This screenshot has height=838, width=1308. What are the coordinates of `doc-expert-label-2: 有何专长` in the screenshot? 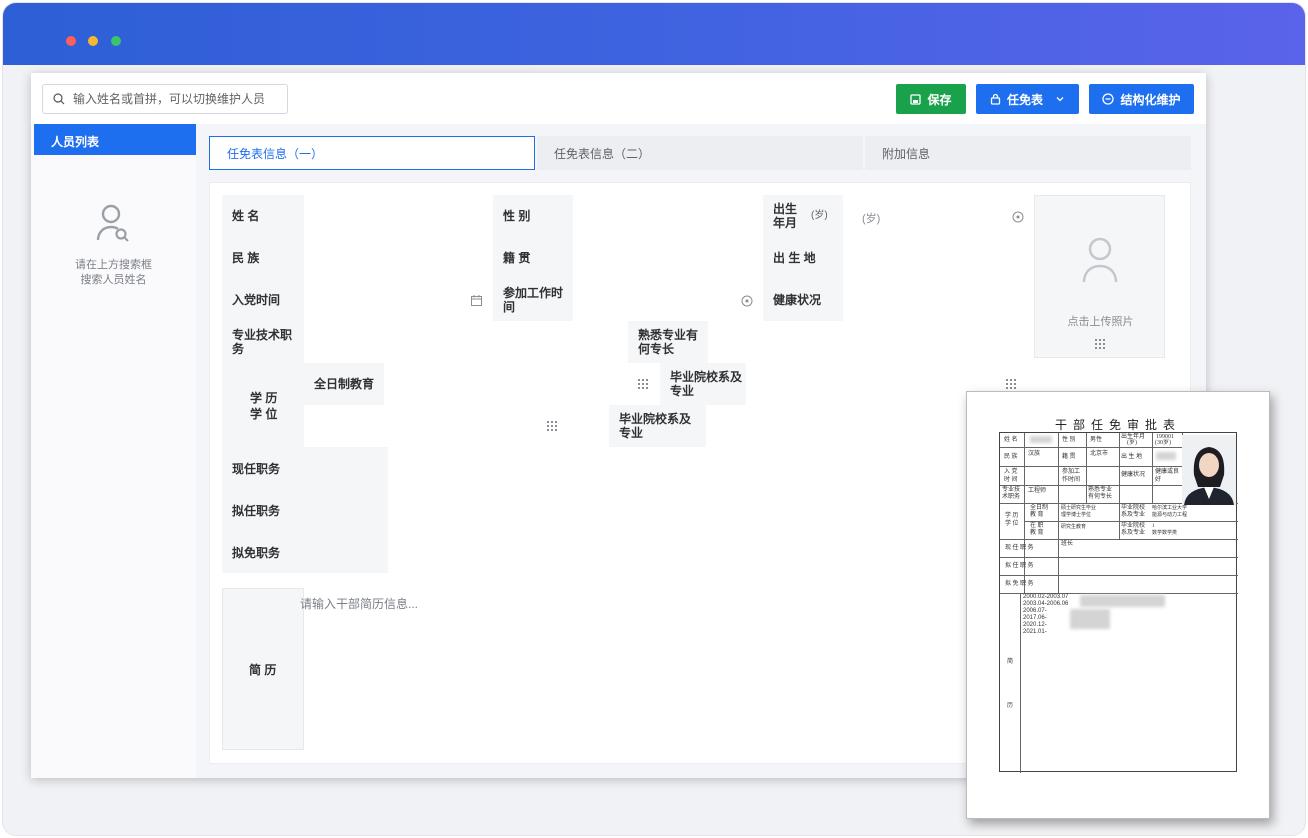 It's located at (1100, 497).